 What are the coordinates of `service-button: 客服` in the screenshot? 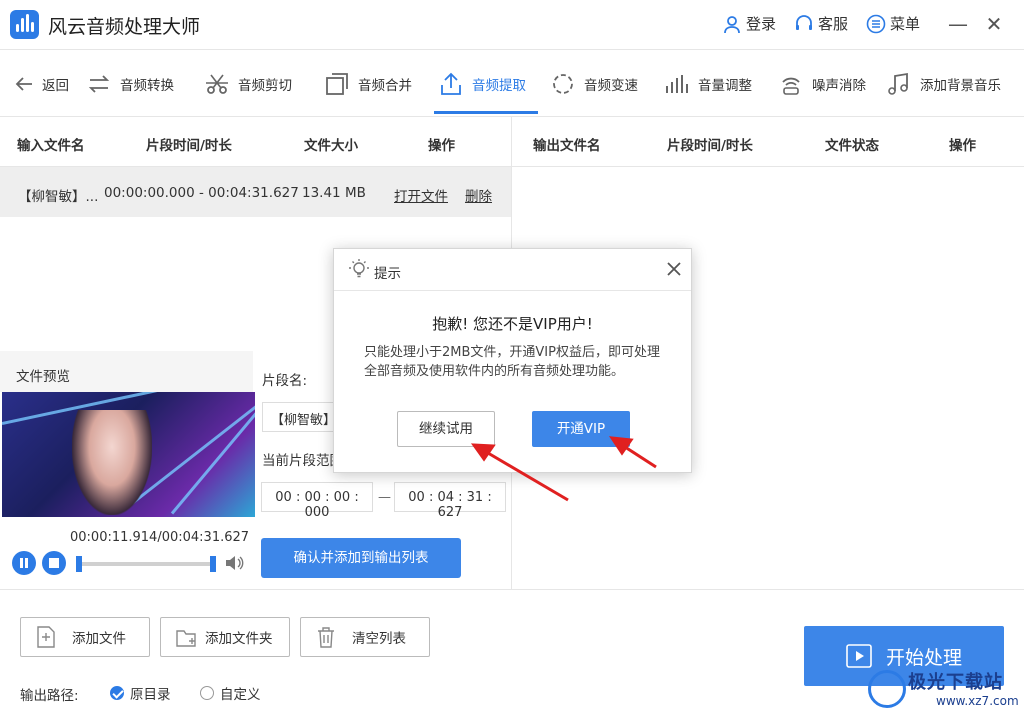 It's located at (821, 23).